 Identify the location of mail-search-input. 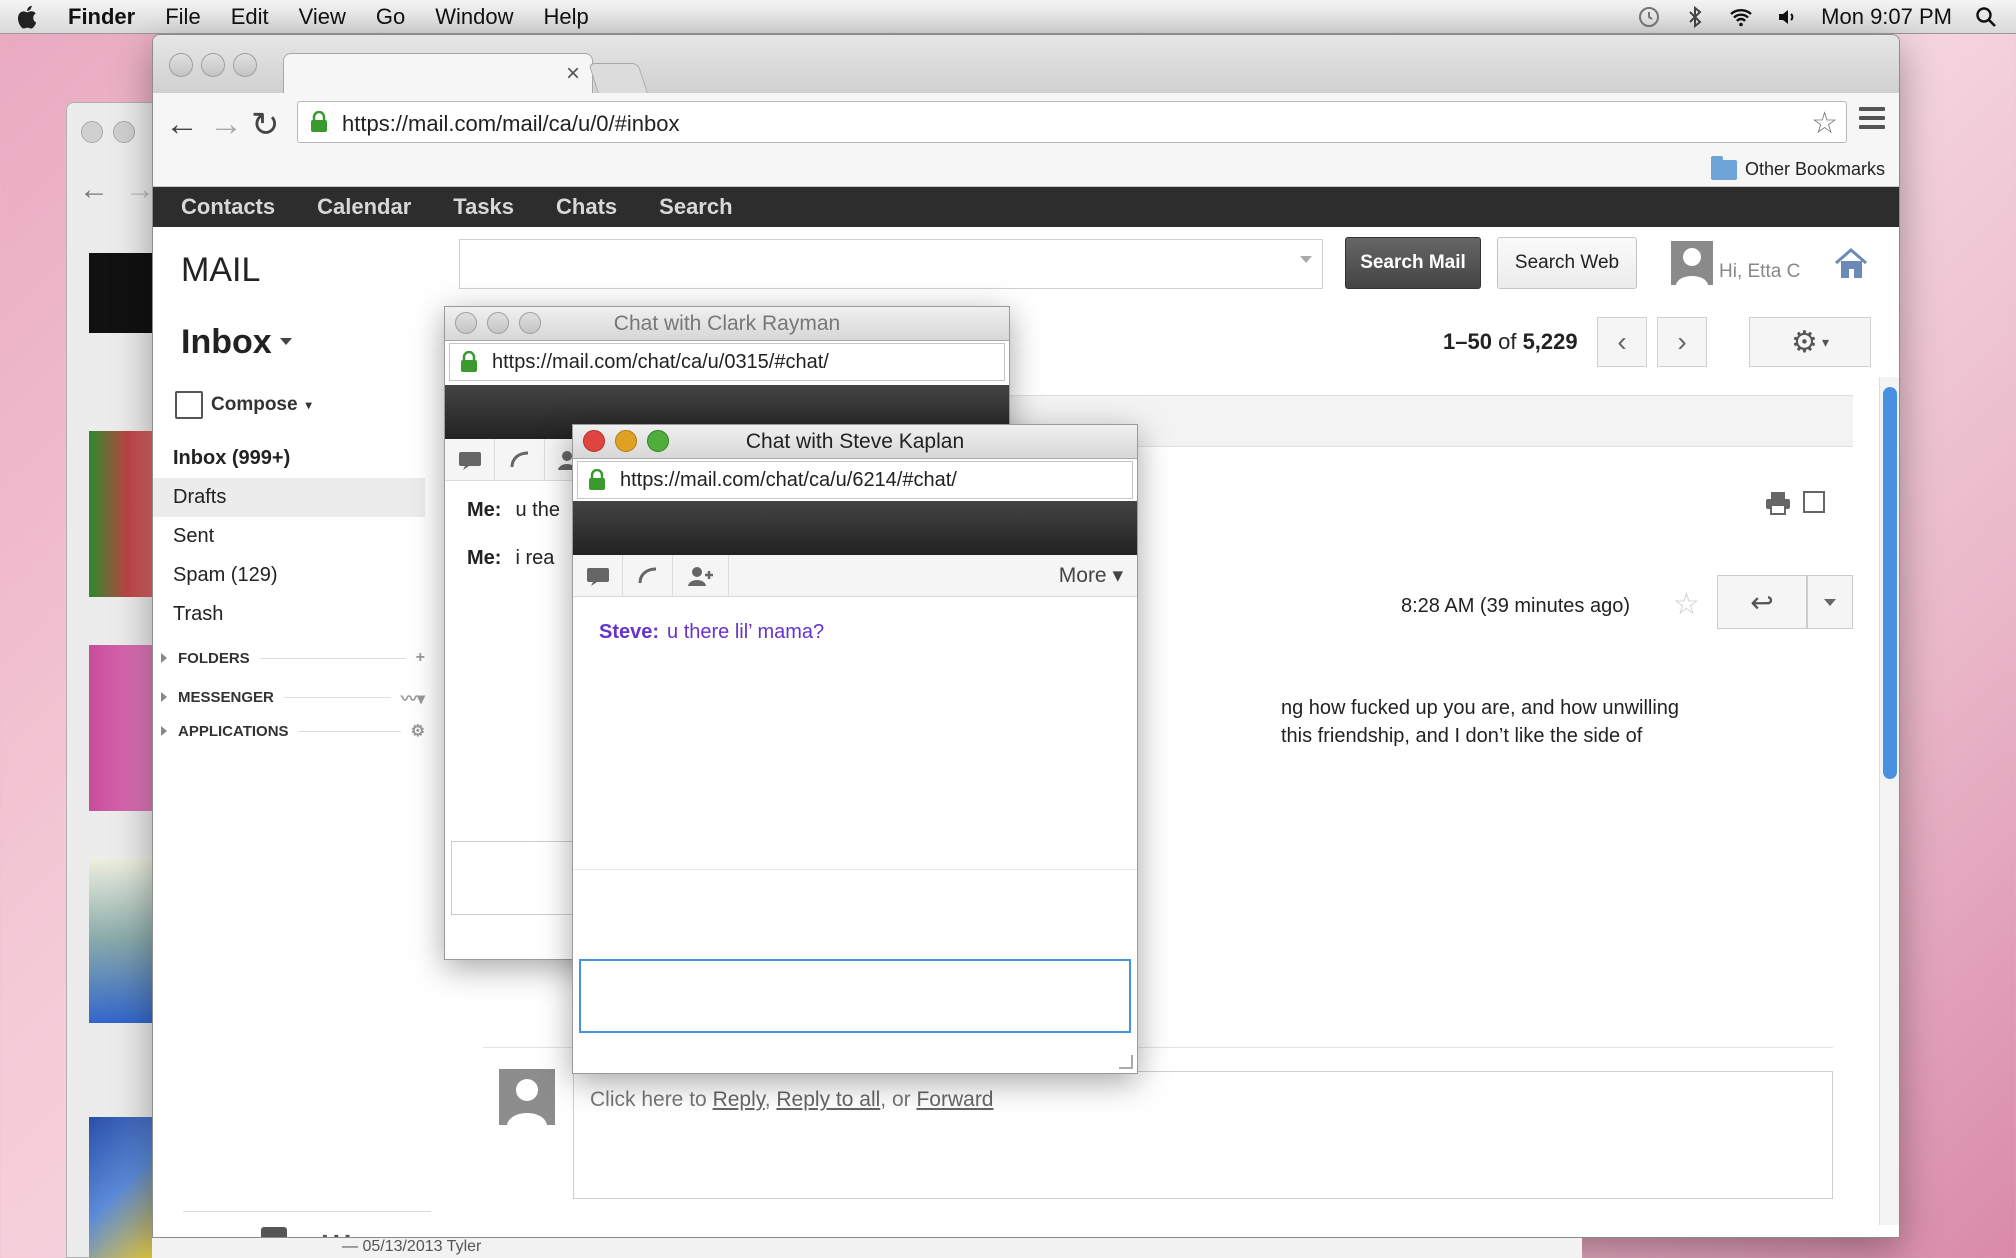
(891, 264).